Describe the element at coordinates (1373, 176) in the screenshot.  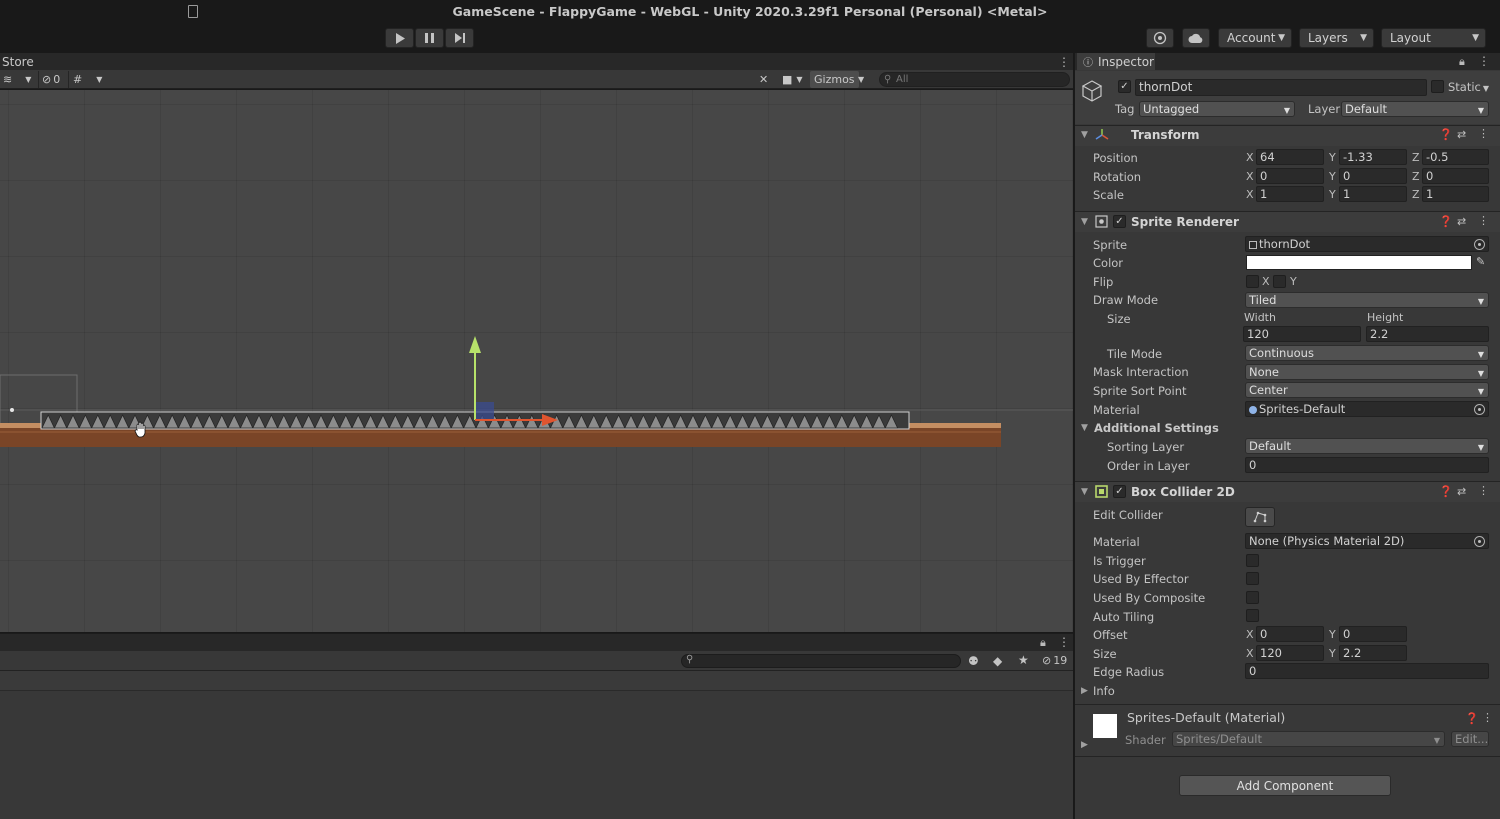
I see `rotation-y-field: 0` at that location.